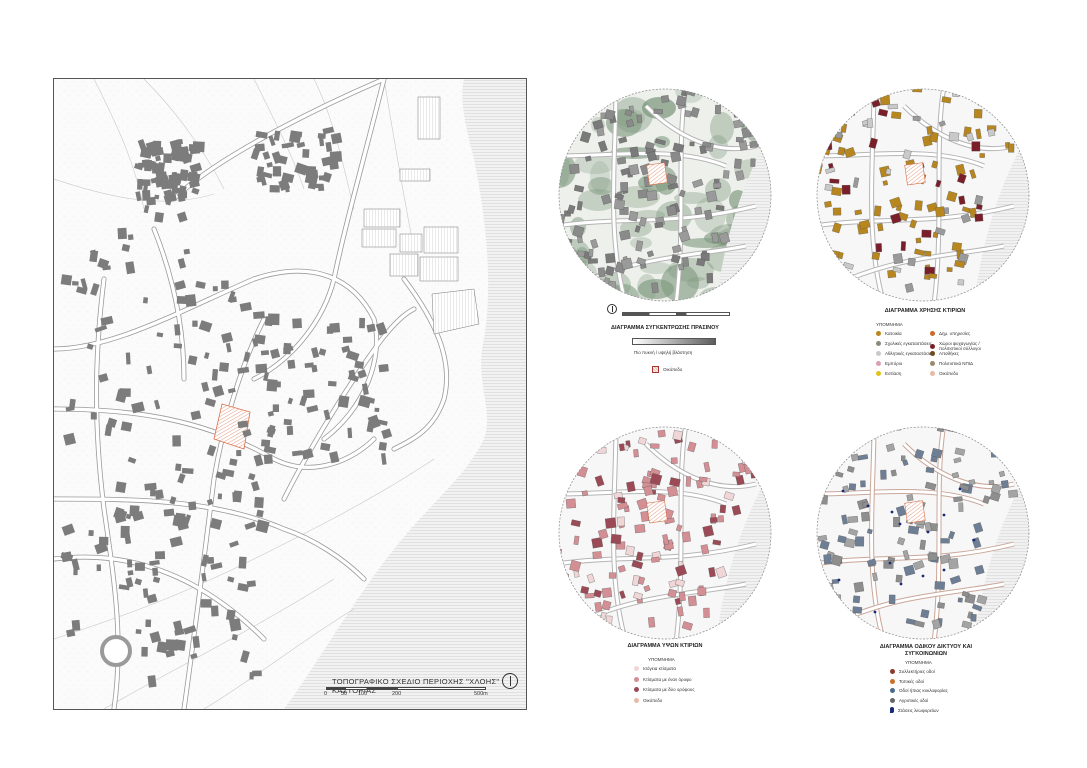  I want to click on road-diagram-circle, so click(923, 533).